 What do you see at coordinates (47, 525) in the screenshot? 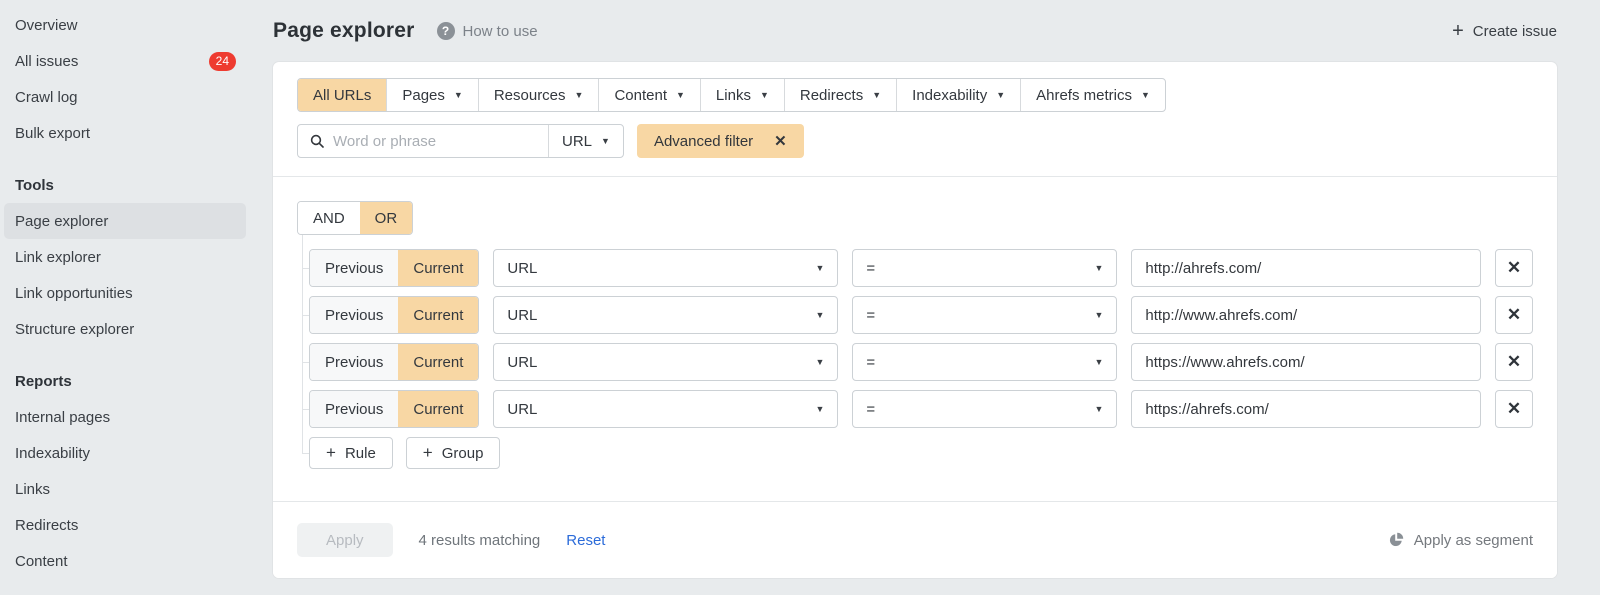
I see `sidebar-item-label: Redirects` at bounding box center [47, 525].